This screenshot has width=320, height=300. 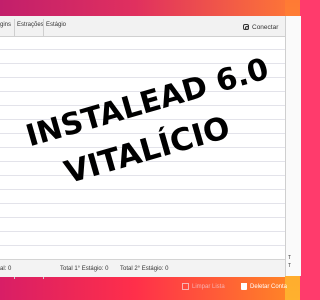 I want to click on clear-list-icon, so click(x=185, y=286).